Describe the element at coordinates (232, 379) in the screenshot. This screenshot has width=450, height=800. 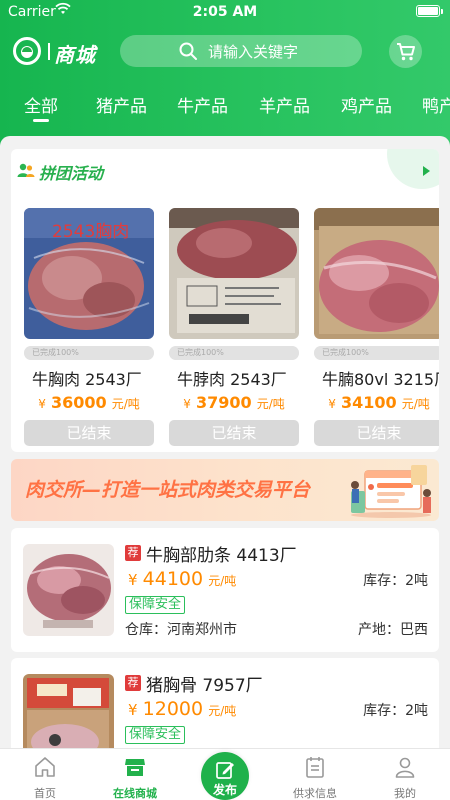
I see `group-buy-name: 牛脖肉 2543厂` at that location.